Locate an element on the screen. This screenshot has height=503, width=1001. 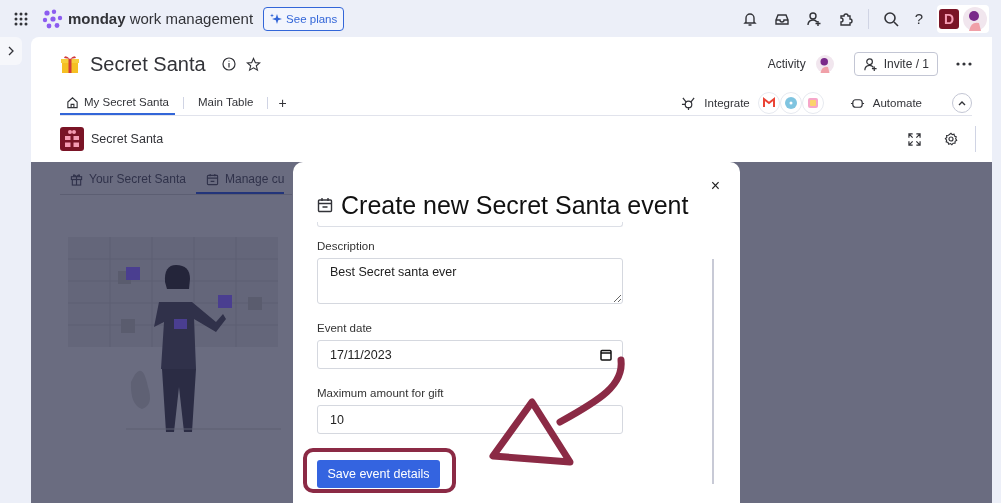
board-title: Secret Santa is located at coordinates (148, 64).